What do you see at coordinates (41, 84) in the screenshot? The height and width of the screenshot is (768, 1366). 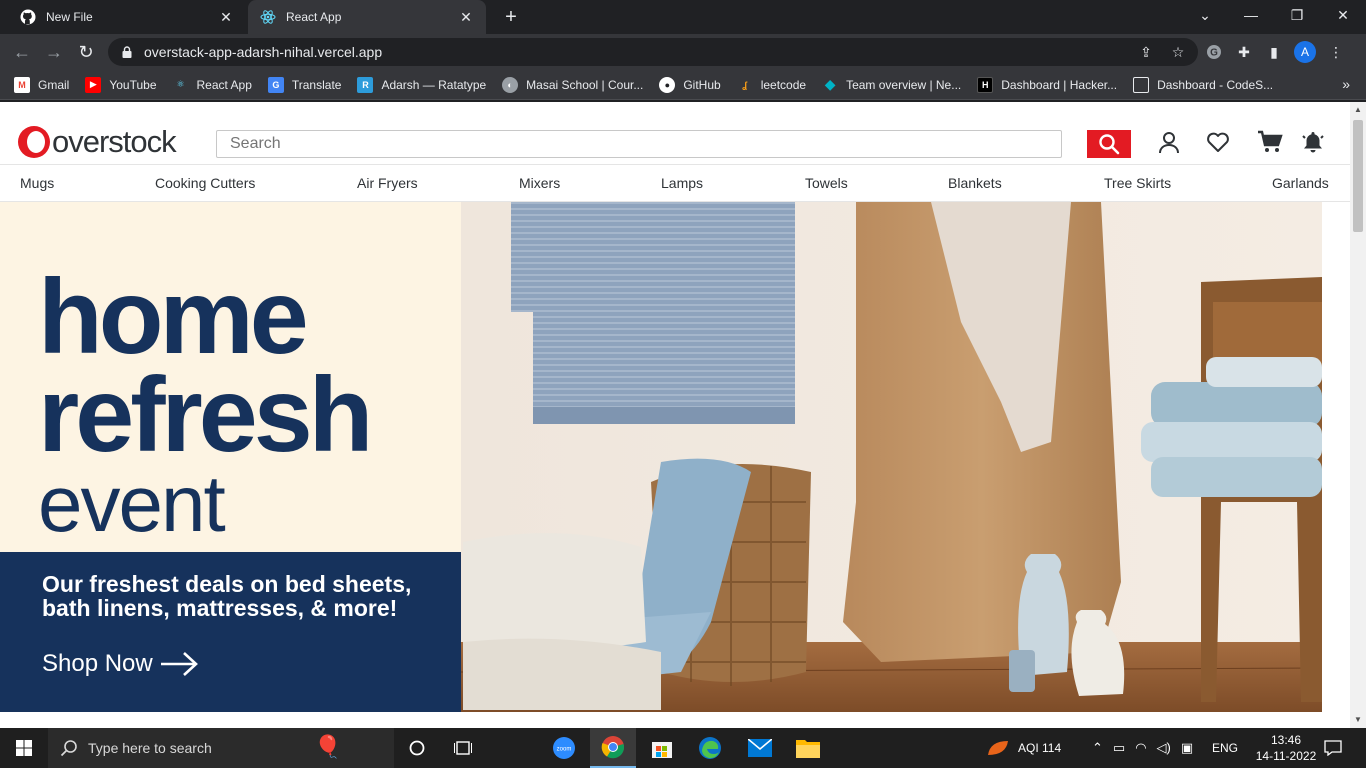 I see `bookmark-gmail: M Gmail` at bounding box center [41, 84].